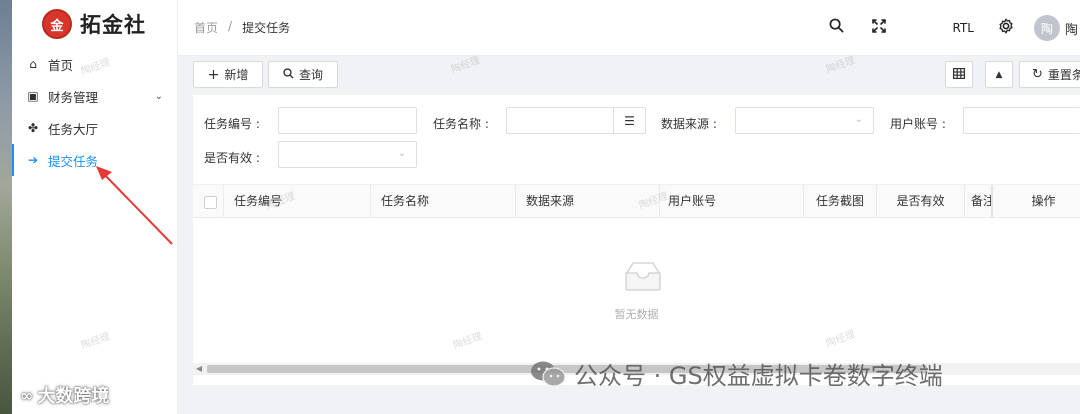 The width and height of the screenshot is (1080, 414). I want to click on annotation-arrow-icon, so click(134, 205).